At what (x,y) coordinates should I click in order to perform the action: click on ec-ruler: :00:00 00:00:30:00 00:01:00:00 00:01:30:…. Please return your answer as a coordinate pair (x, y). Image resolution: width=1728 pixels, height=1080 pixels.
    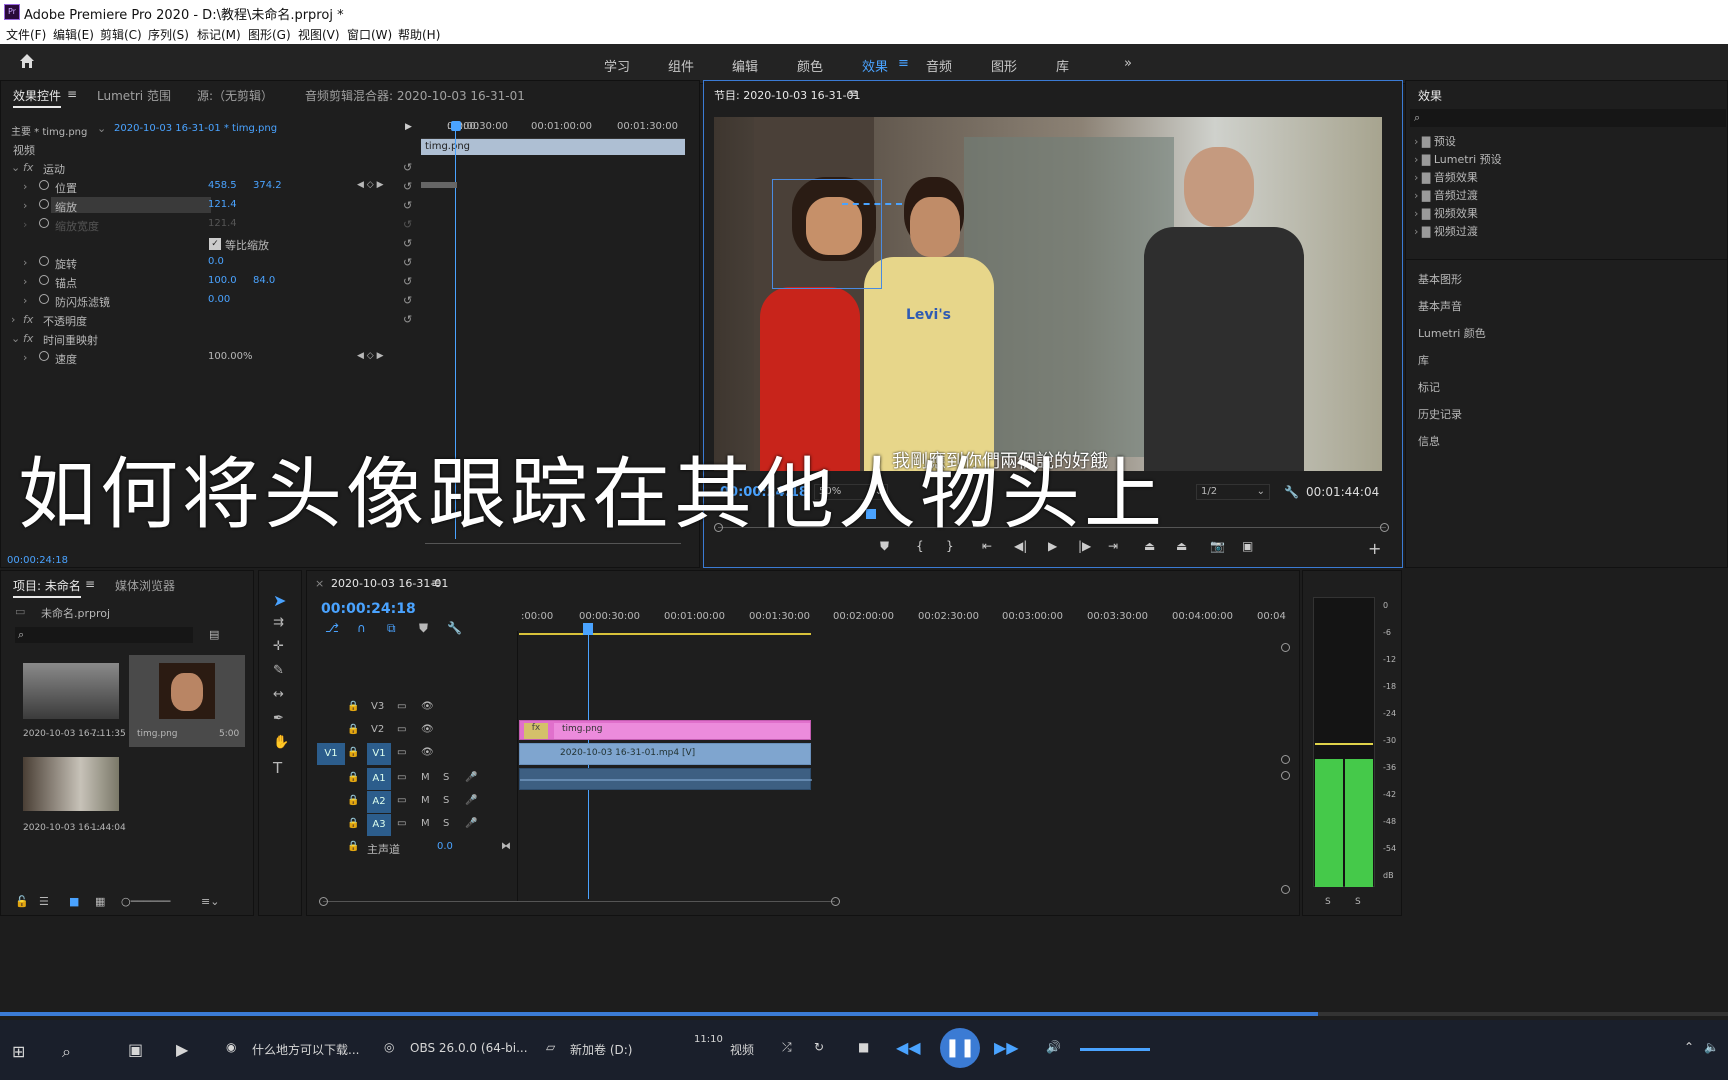
    Looking at the image, I should click on (553, 128).